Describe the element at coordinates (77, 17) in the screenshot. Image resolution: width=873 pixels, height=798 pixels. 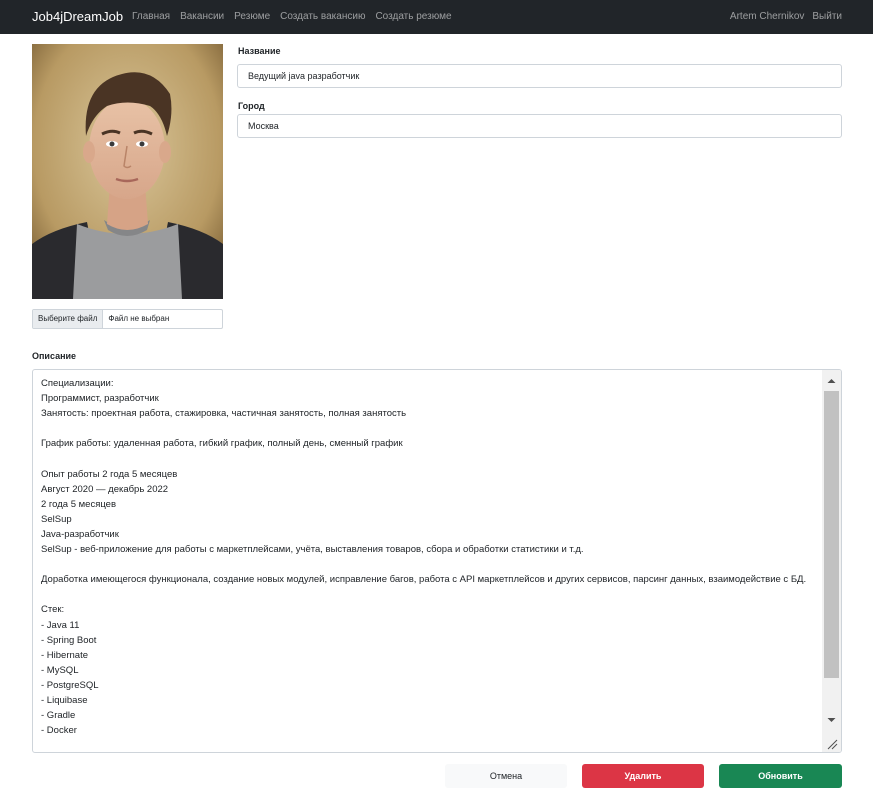
I see `brand-link: Job4jDreamJob` at that location.